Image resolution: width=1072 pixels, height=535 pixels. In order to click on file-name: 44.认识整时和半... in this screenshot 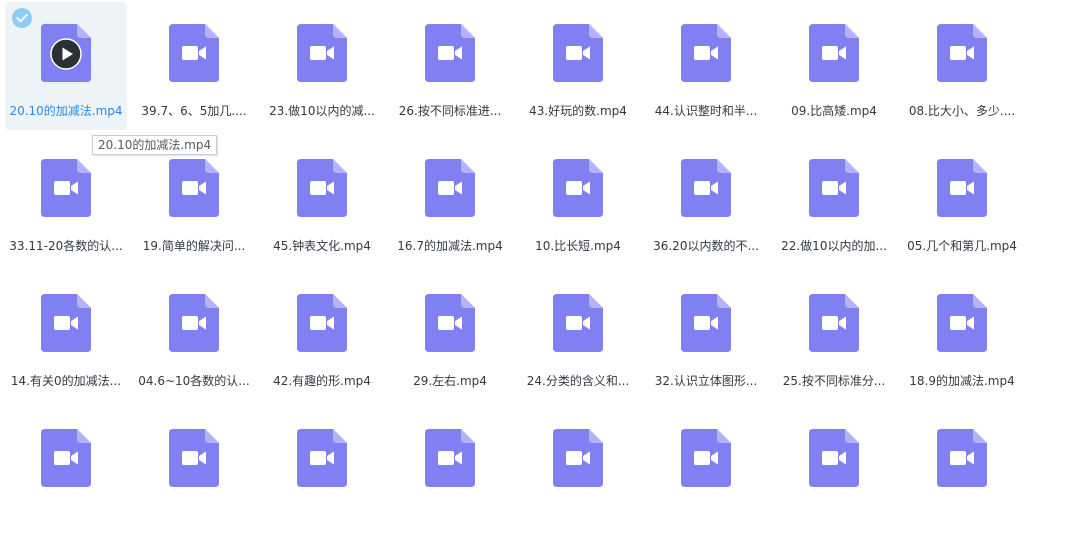, I will do `click(706, 111)`.